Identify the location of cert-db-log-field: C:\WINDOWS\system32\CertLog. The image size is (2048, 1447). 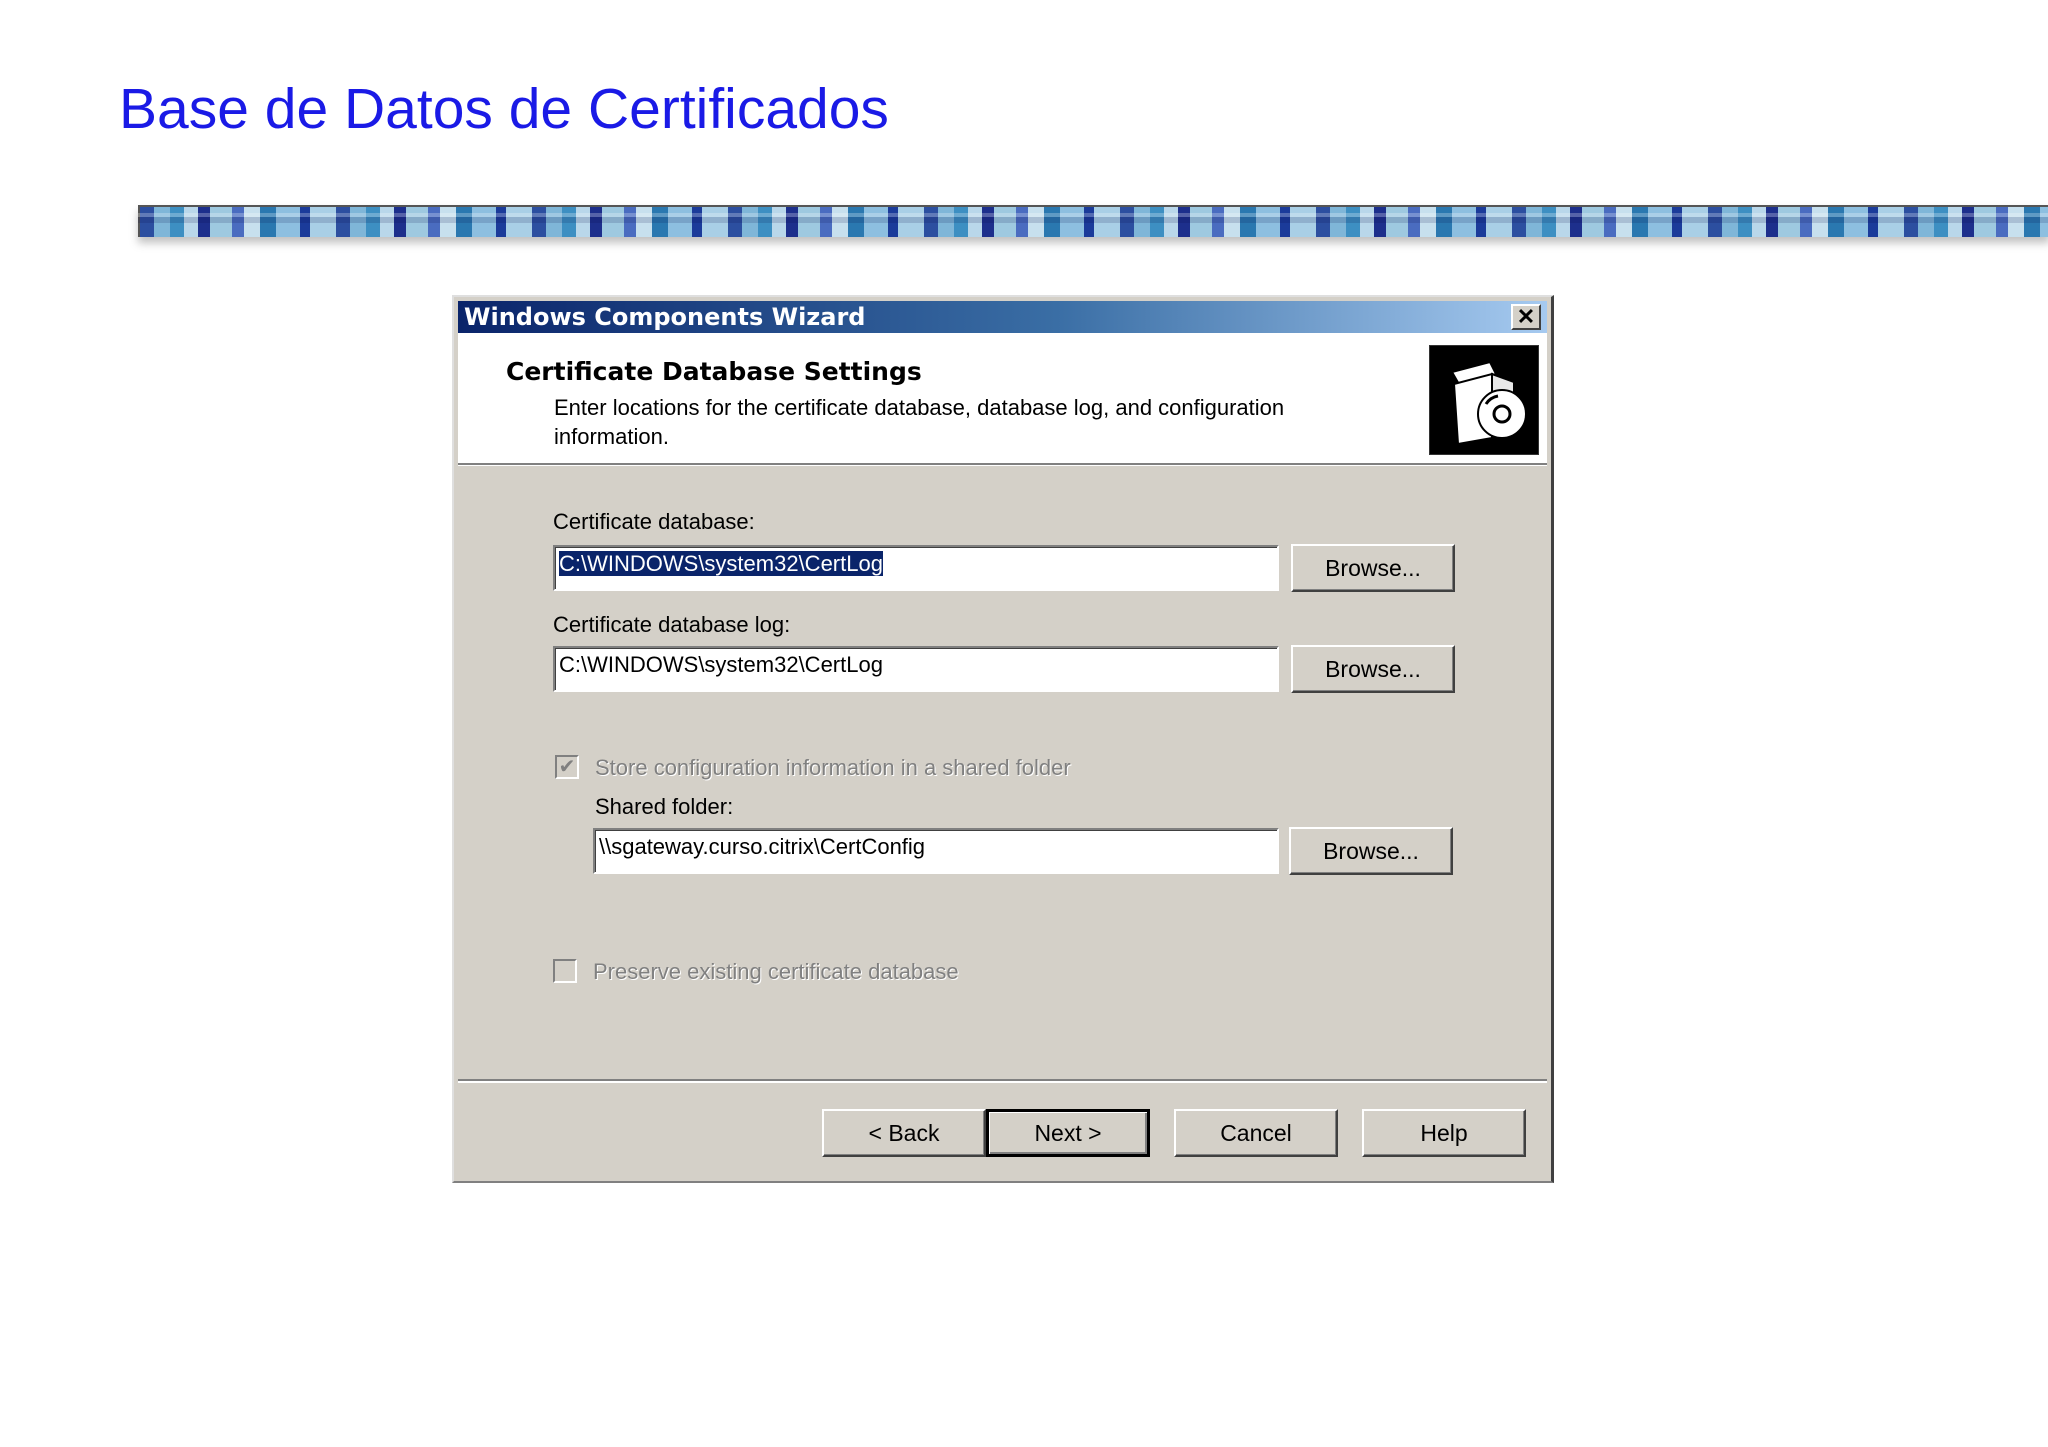
(916, 669).